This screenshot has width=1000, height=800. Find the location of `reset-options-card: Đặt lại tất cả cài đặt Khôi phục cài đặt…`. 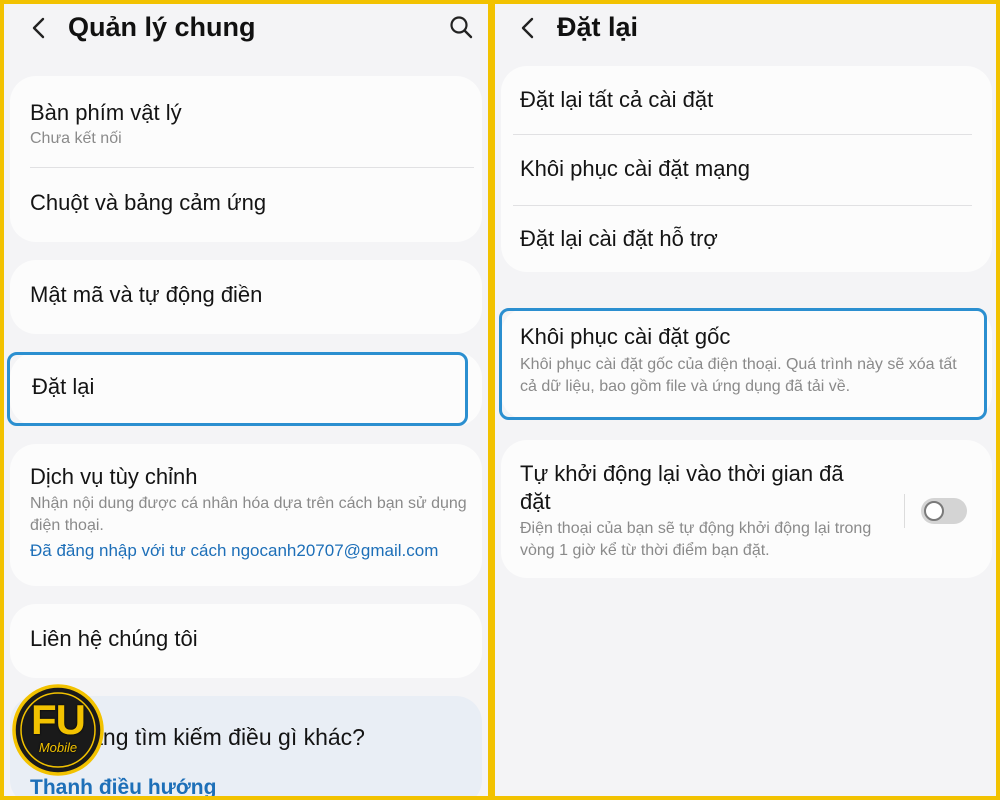

reset-options-card: Đặt lại tất cả cài đặt Khôi phục cài đặt… is located at coordinates (746, 169).